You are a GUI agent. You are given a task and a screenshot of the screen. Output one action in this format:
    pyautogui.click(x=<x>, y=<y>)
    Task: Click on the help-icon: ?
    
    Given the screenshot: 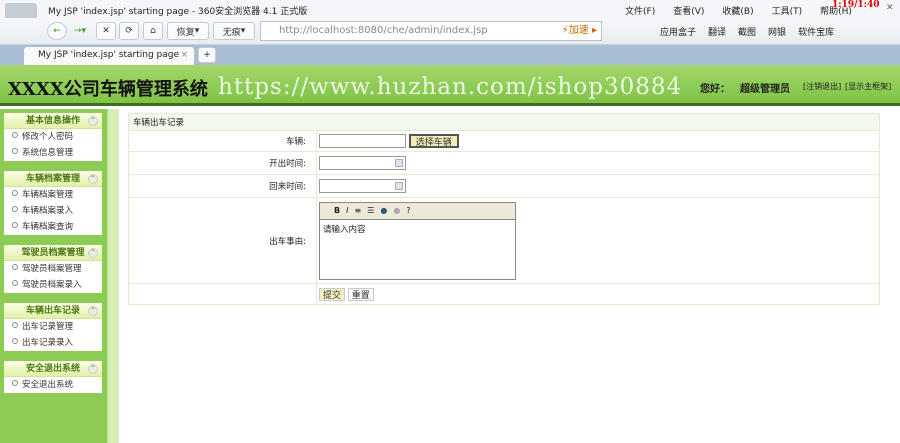 What is the action you would take?
    pyautogui.click(x=408, y=210)
    